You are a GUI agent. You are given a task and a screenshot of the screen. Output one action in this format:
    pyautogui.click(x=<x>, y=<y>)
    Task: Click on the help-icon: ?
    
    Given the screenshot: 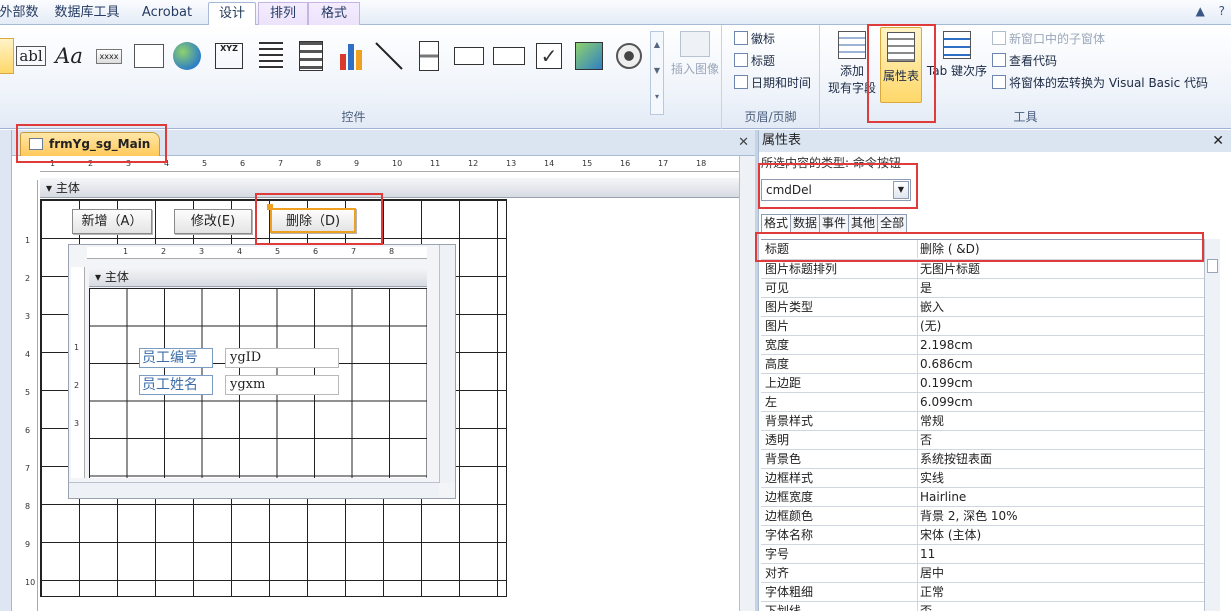 What is the action you would take?
    pyautogui.click(x=1222, y=11)
    